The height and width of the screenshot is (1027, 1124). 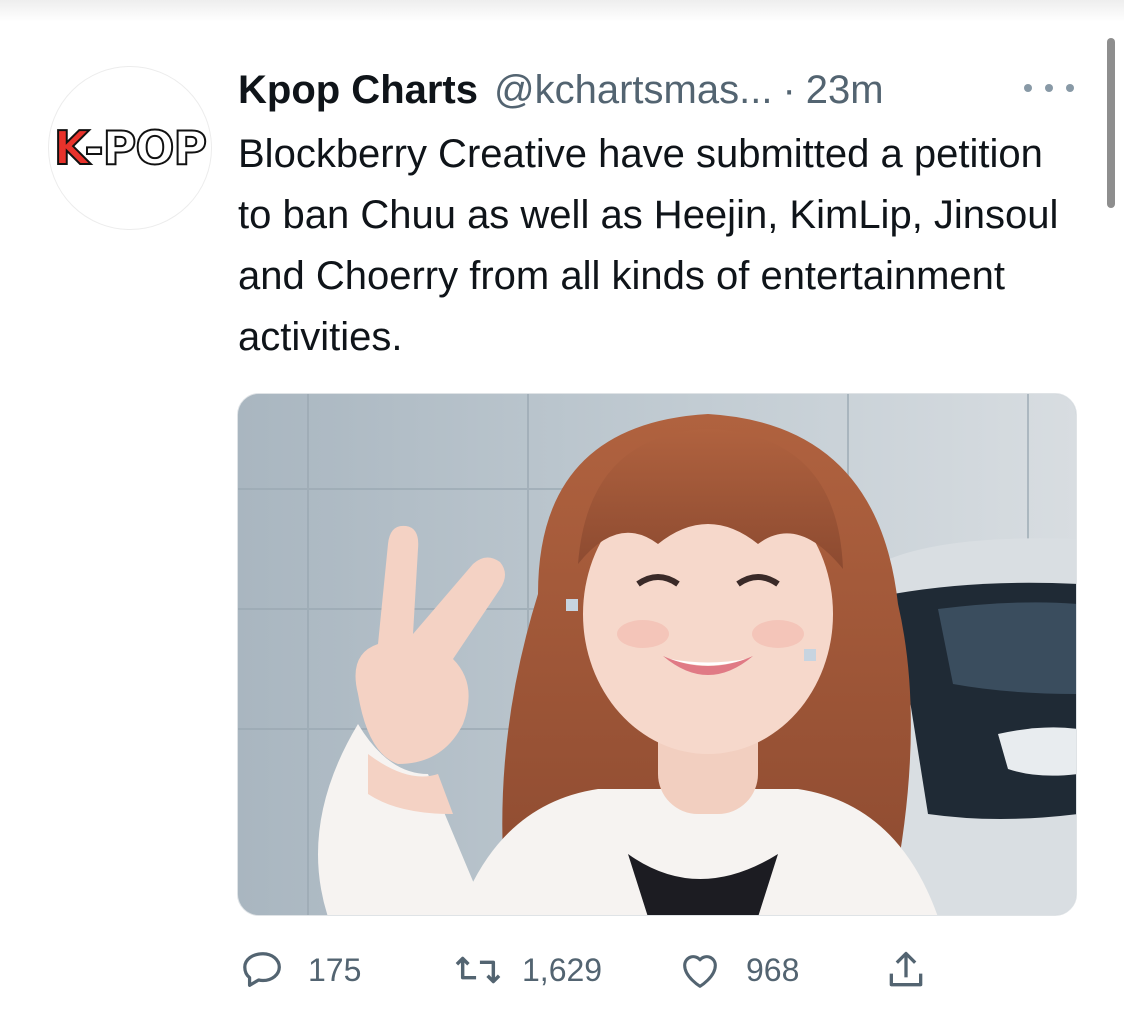 What do you see at coordinates (773, 969) in the screenshot?
I see `like-count: 968` at bounding box center [773, 969].